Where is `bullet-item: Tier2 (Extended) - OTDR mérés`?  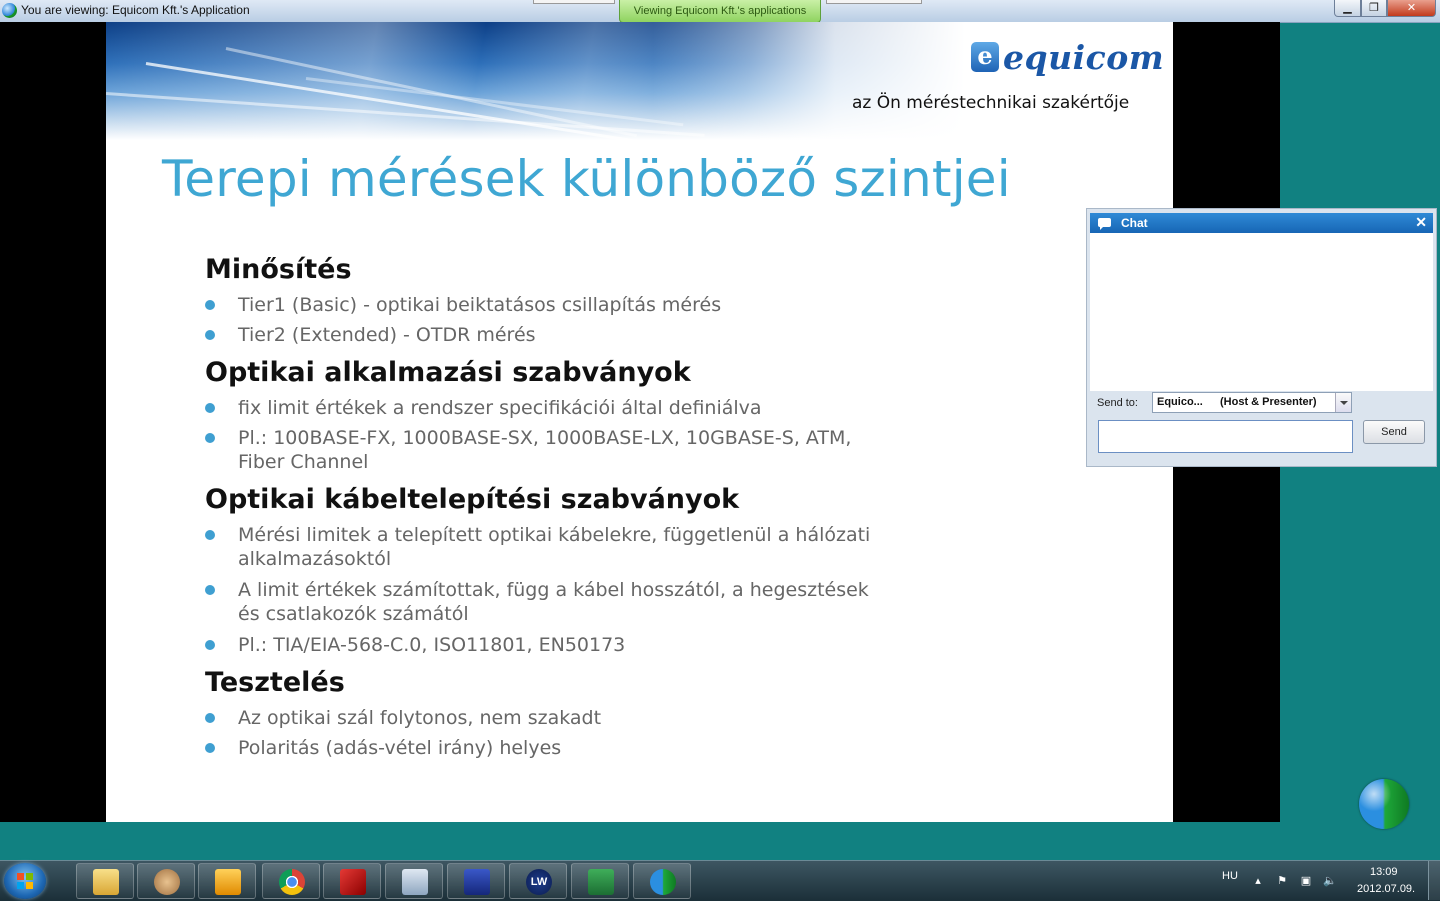 bullet-item: Tier2 (Extended) - OTDR mérés is located at coordinates (545, 335).